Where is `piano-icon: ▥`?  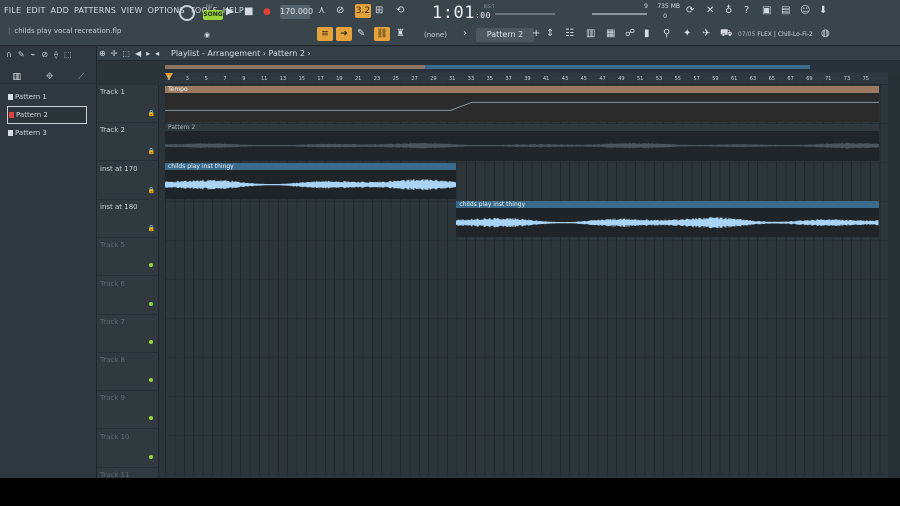
piano-icon: ▥ is located at coordinates (16, 77).